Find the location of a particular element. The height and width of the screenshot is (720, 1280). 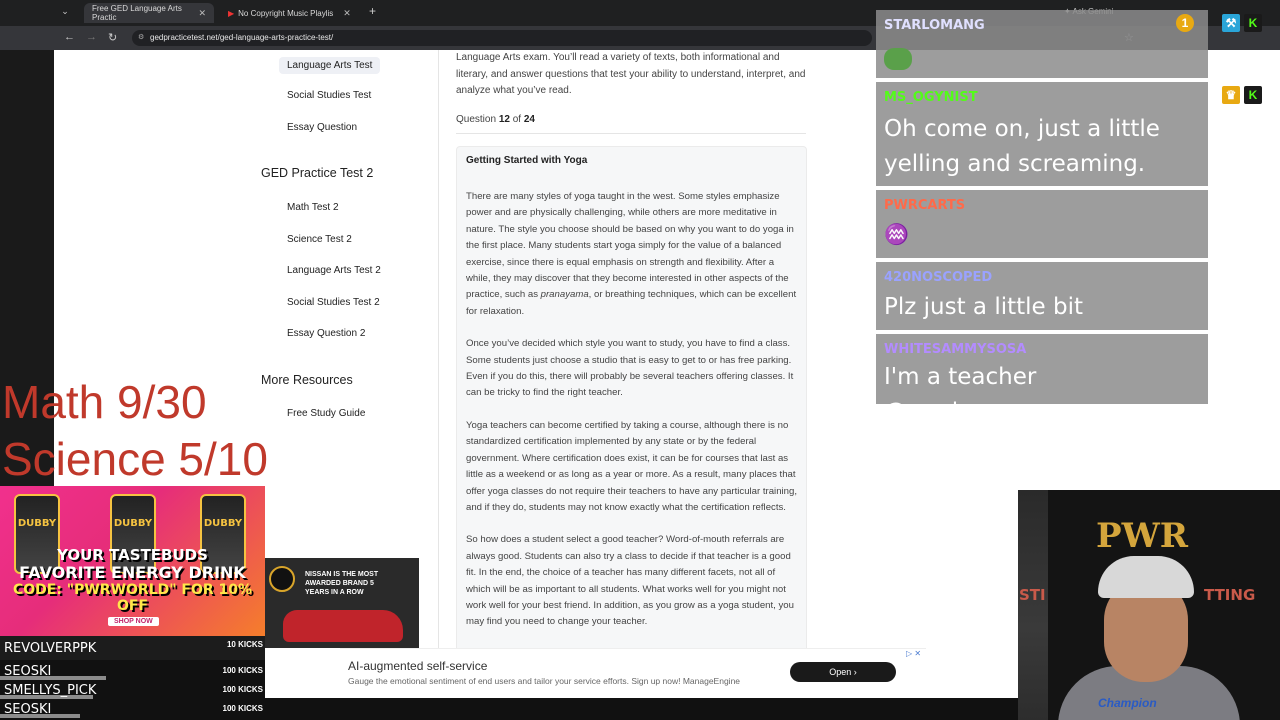

banner-text: STI is located at coordinates (1032, 595).